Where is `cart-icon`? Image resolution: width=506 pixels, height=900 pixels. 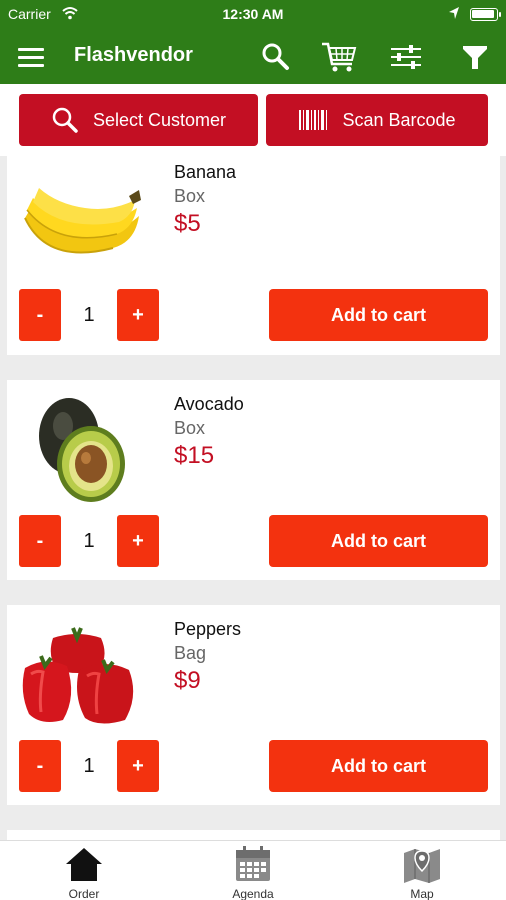
cart-icon is located at coordinates (339, 57).